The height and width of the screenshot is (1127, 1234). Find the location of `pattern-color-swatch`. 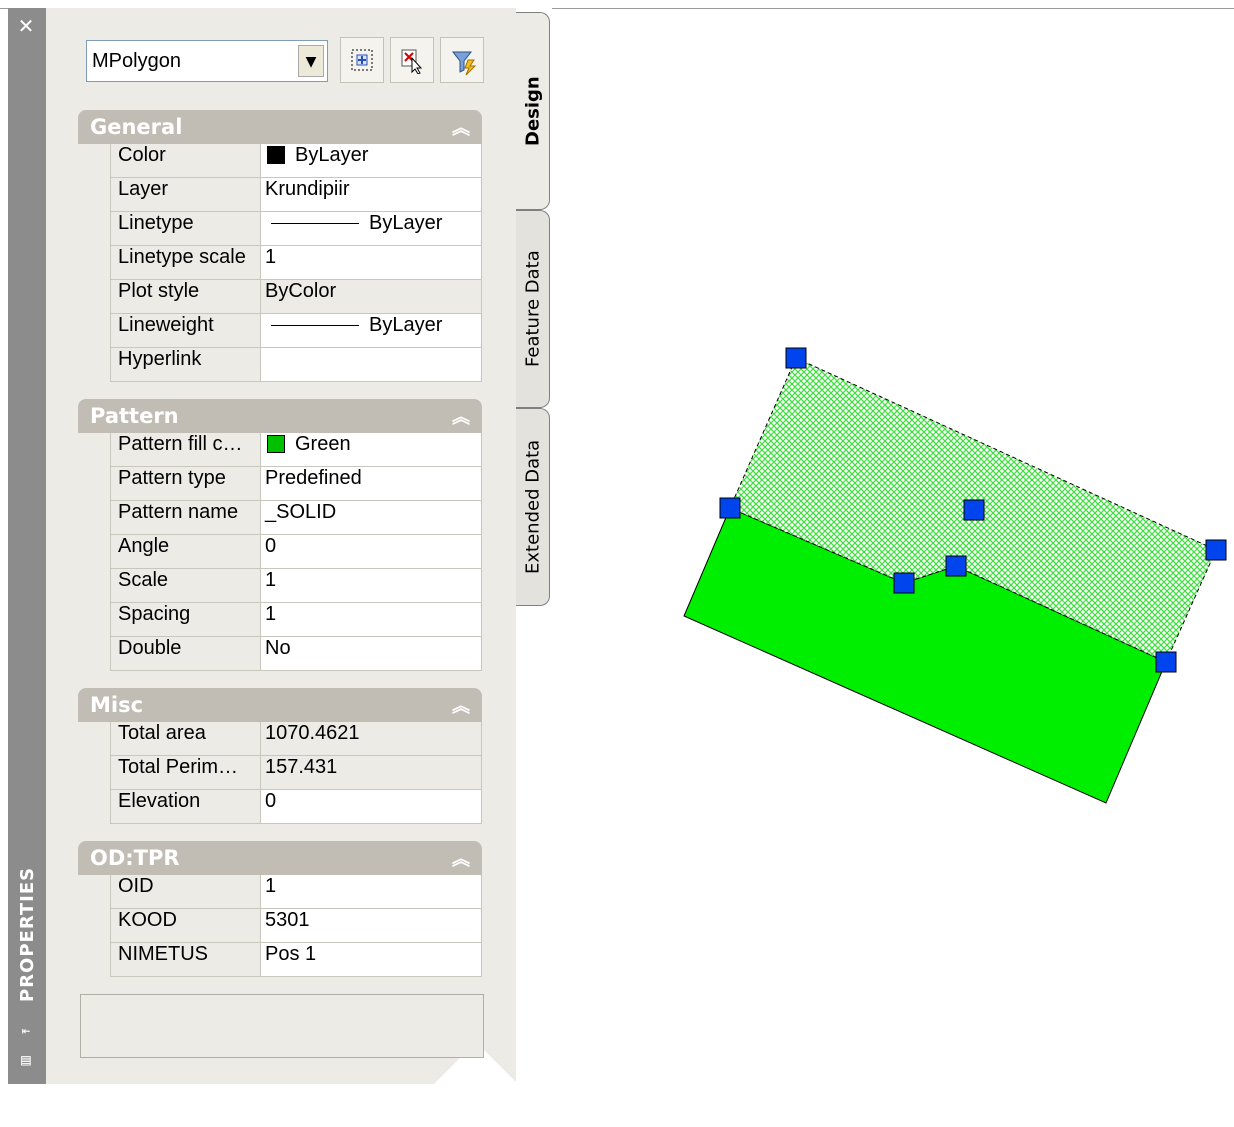

pattern-color-swatch is located at coordinates (276, 444).